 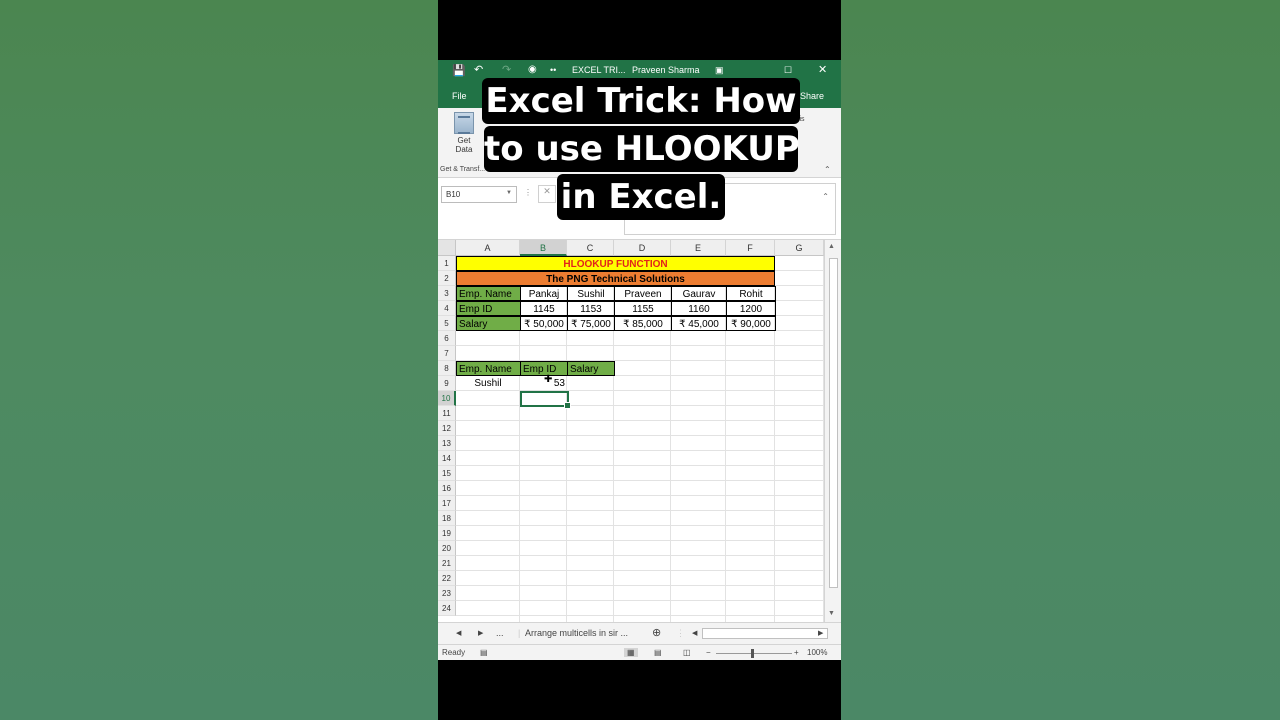 I want to click on redo-icon: ↷, so click(x=506, y=69).